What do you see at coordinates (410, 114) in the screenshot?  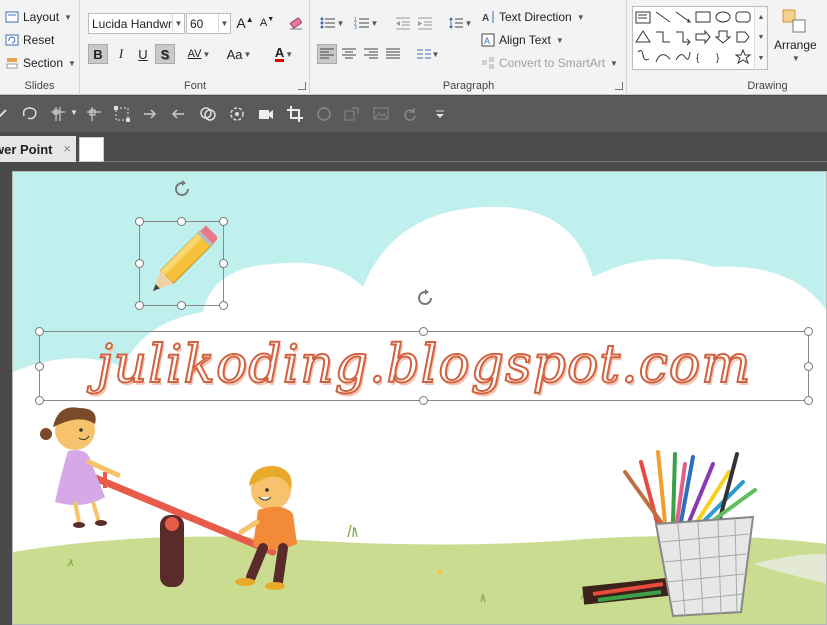 I see `redo-icon` at bounding box center [410, 114].